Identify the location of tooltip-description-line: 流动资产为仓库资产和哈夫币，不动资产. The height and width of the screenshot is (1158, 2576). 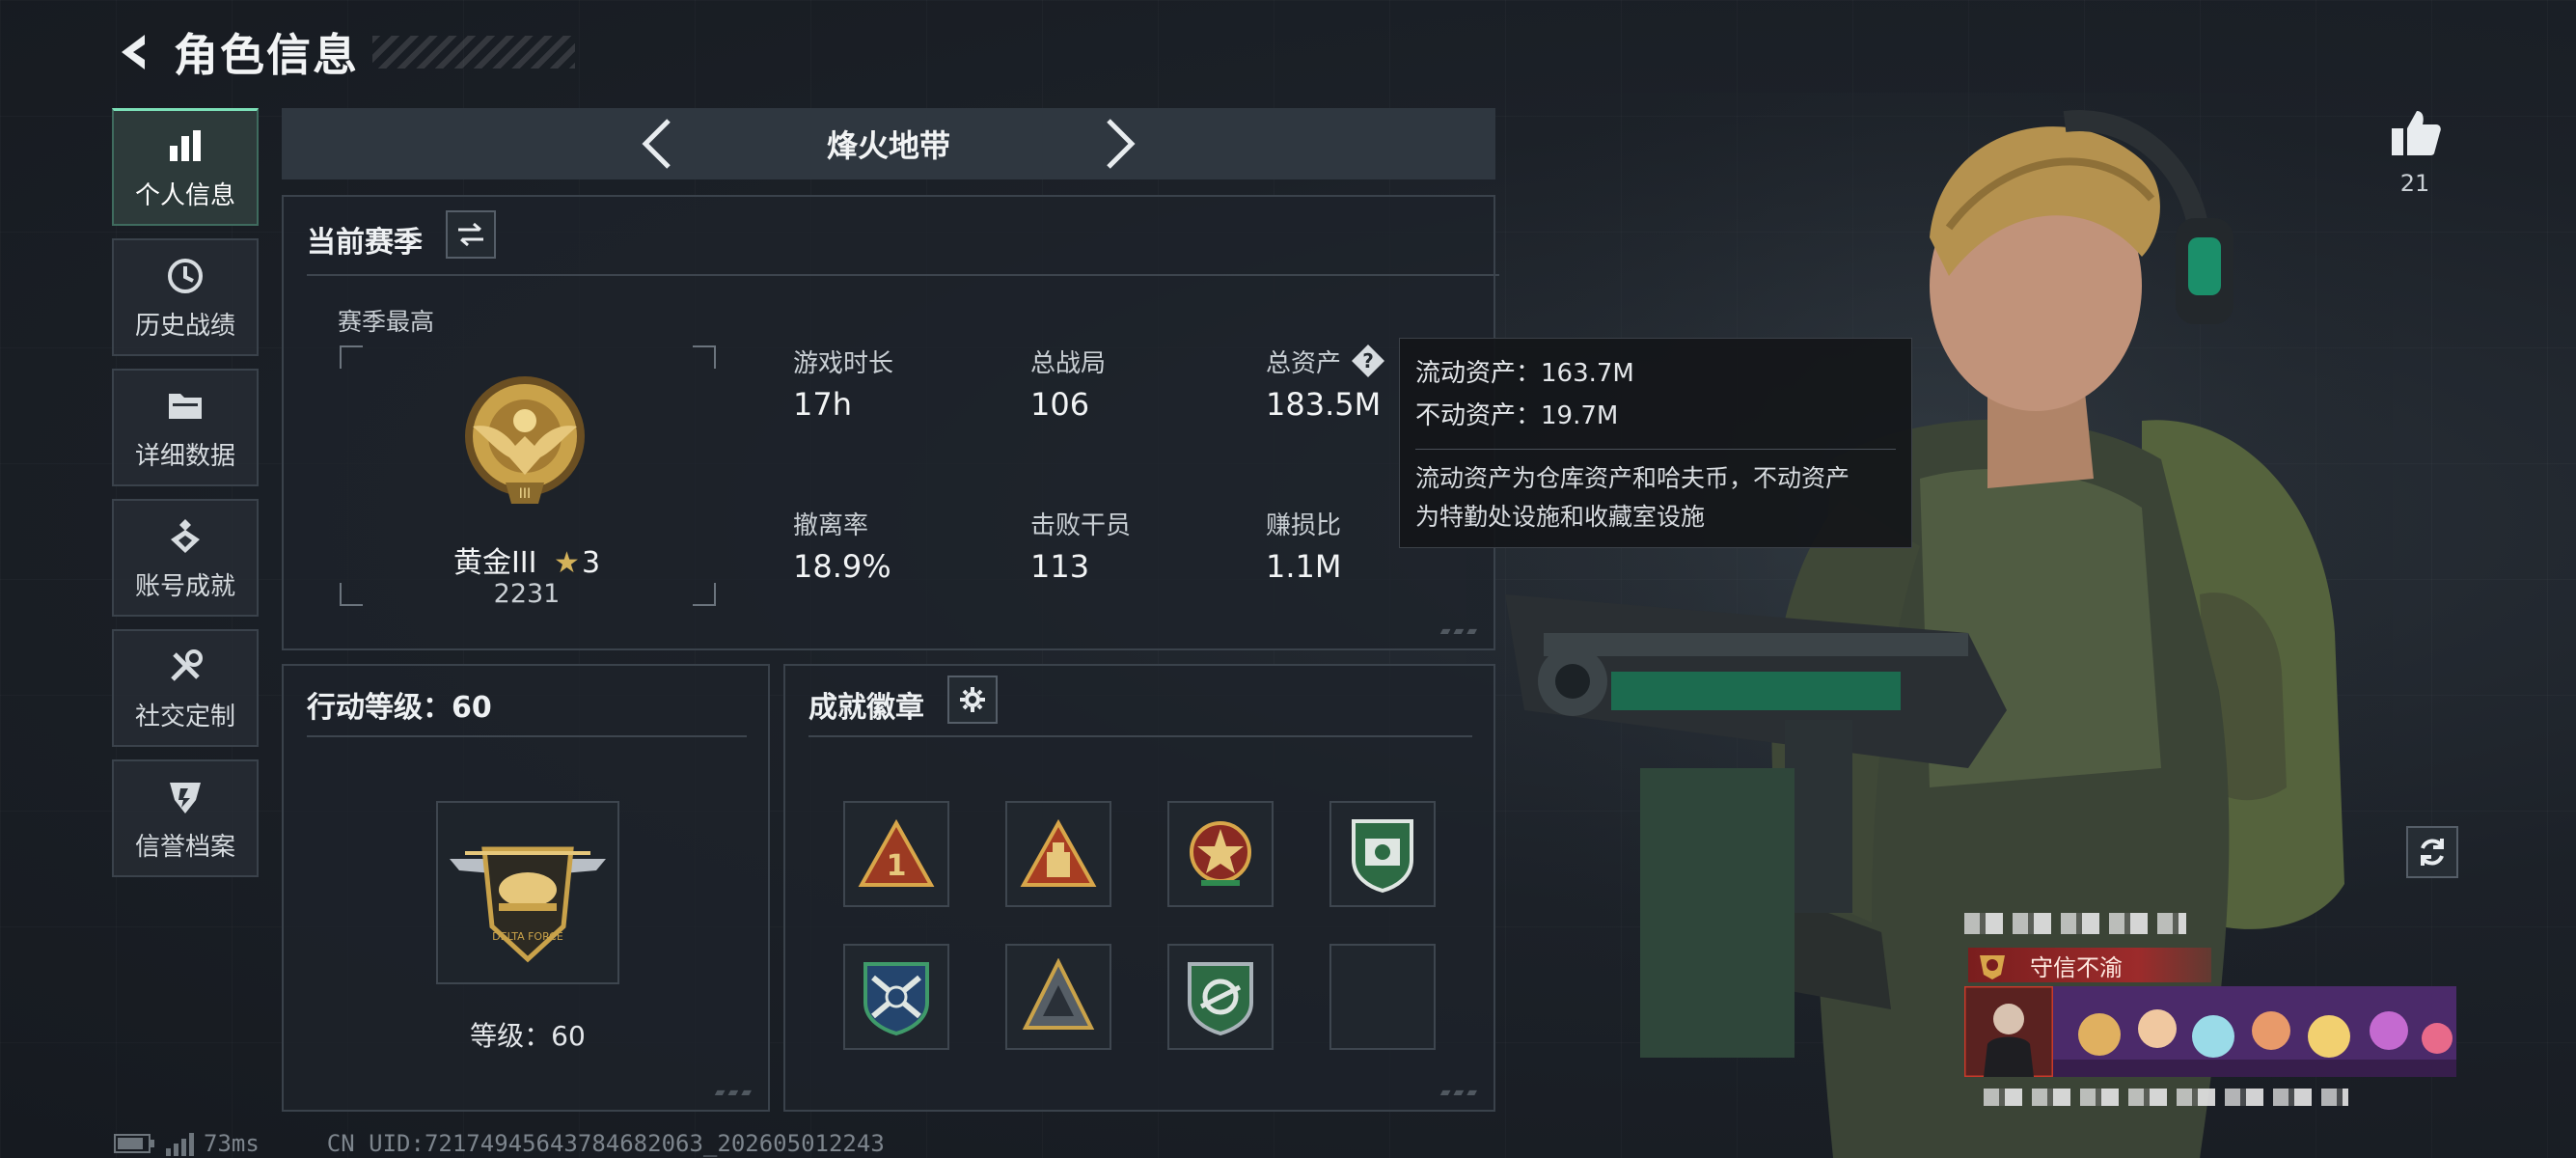
(1633, 478).